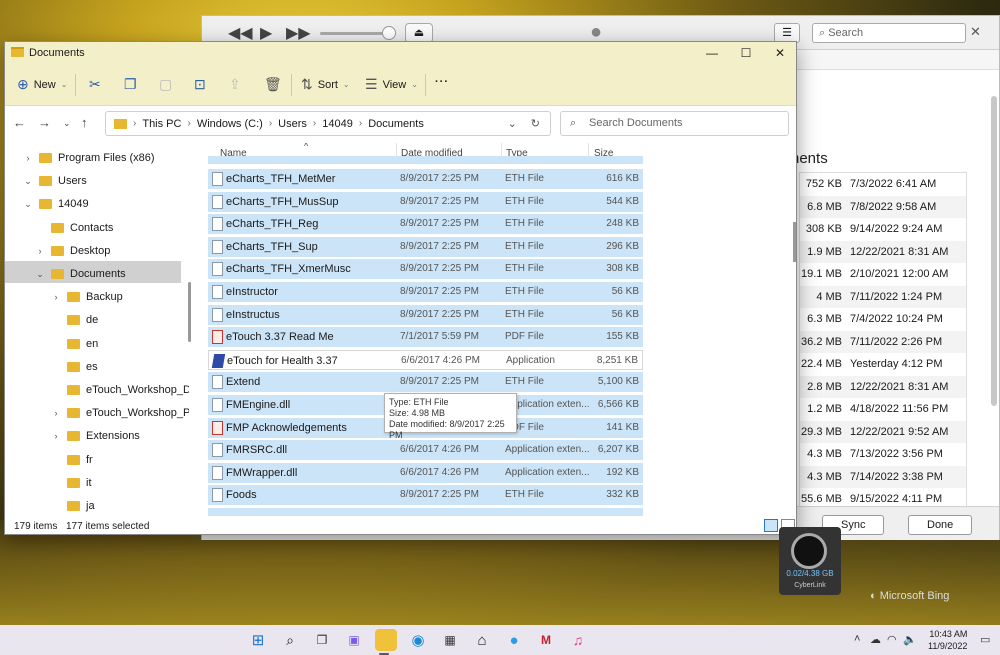 The height and width of the screenshot is (655, 1000). What do you see at coordinates (940, 525) in the screenshot?
I see `done-button: Done` at bounding box center [940, 525].